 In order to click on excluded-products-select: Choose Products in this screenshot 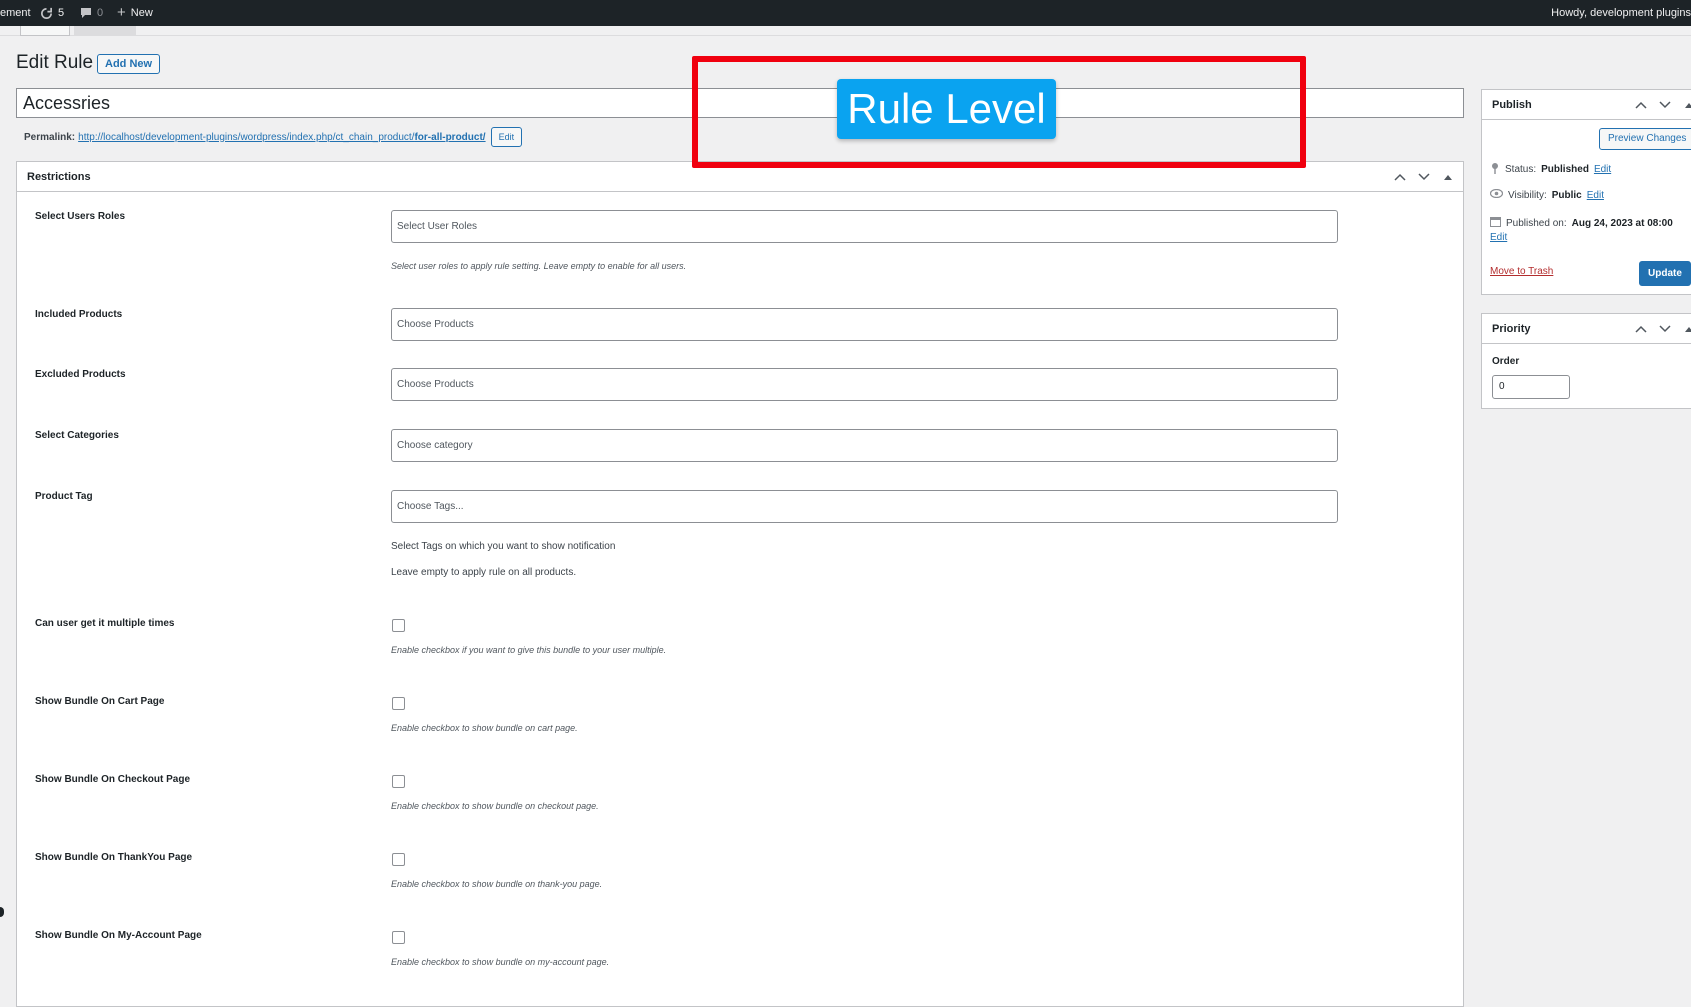, I will do `click(864, 384)`.